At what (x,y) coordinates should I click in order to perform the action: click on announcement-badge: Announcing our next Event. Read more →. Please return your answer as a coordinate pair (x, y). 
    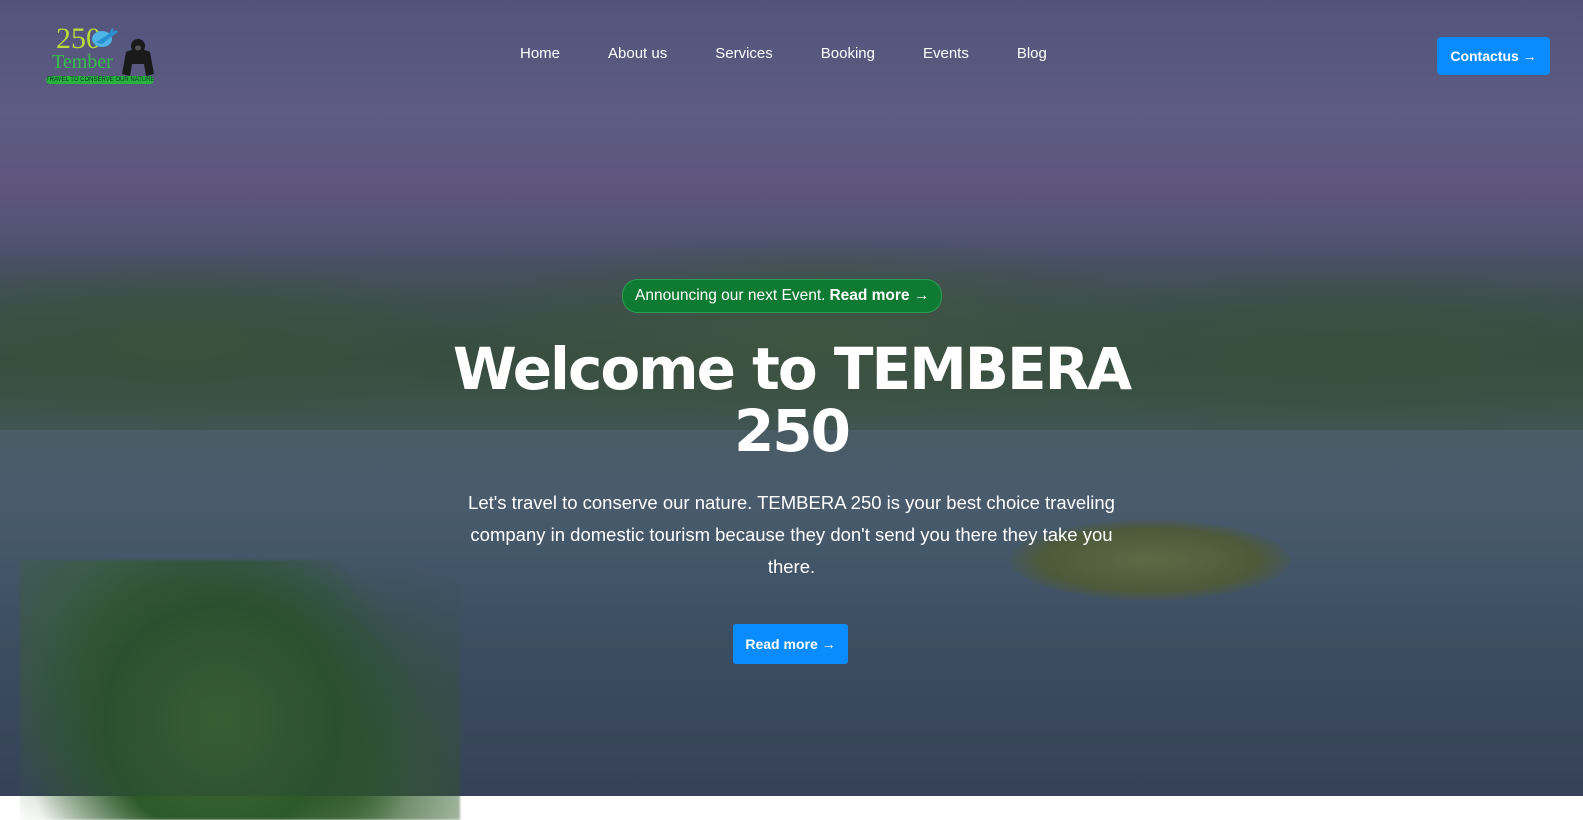
    Looking at the image, I should click on (782, 296).